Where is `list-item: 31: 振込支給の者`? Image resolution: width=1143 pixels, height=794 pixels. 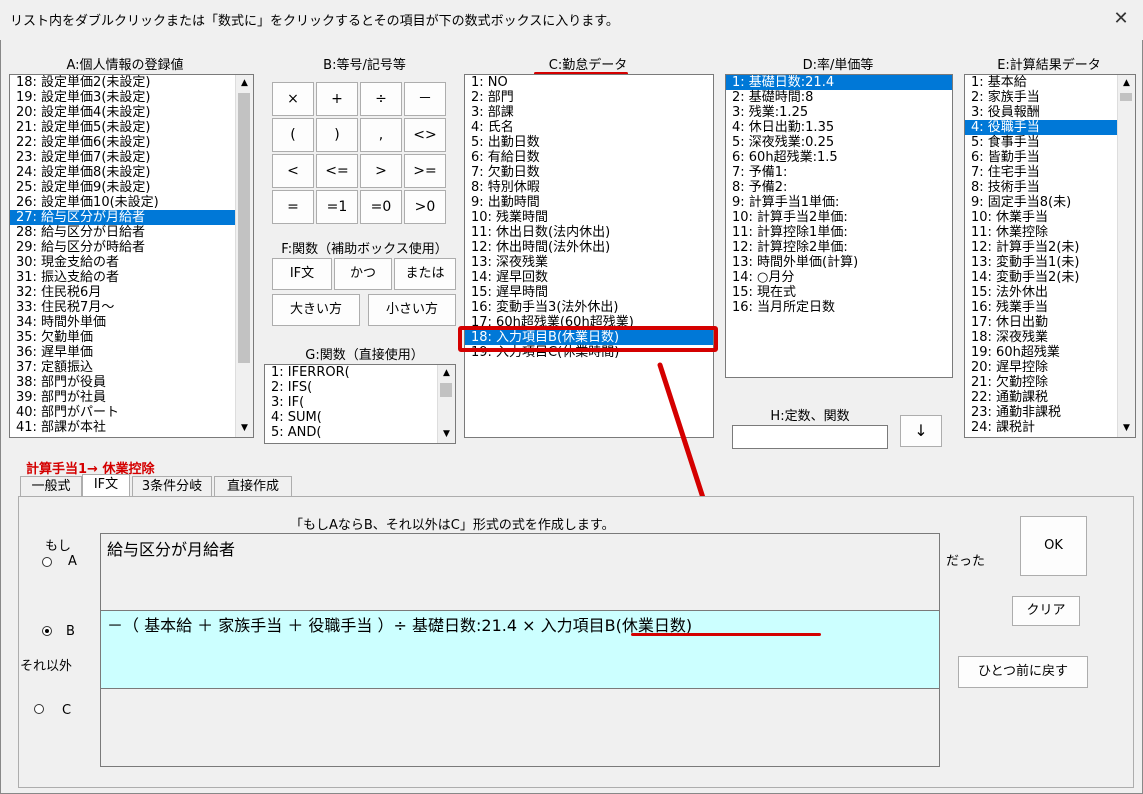
list-item: 31: 振込支給の者 is located at coordinates (131, 277).